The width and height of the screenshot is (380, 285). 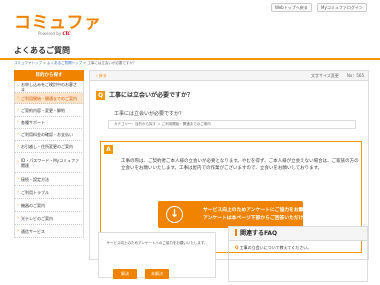 What do you see at coordinates (49, 98) in the screenshot?
I see `sidebar-item-activation: ご利用開始・開通までのご案内` at bounding box center [49, 98].